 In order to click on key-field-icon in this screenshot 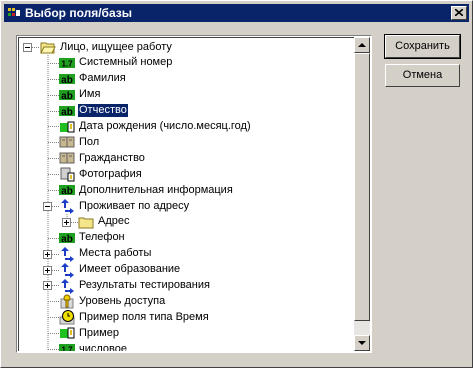, I will do `click(67, 301)`.